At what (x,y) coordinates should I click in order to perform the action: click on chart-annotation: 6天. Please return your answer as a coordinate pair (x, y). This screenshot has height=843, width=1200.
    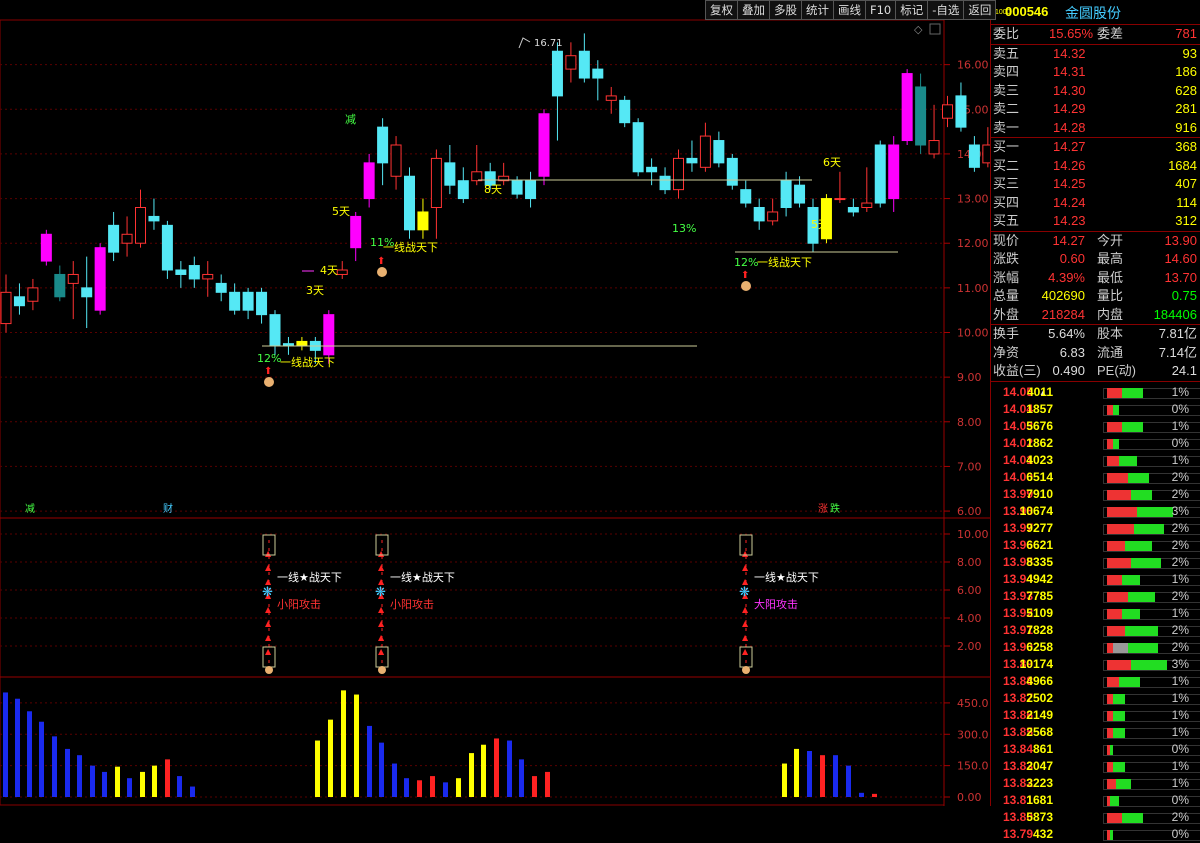
    Looking at the image, I should click on (832, 162).